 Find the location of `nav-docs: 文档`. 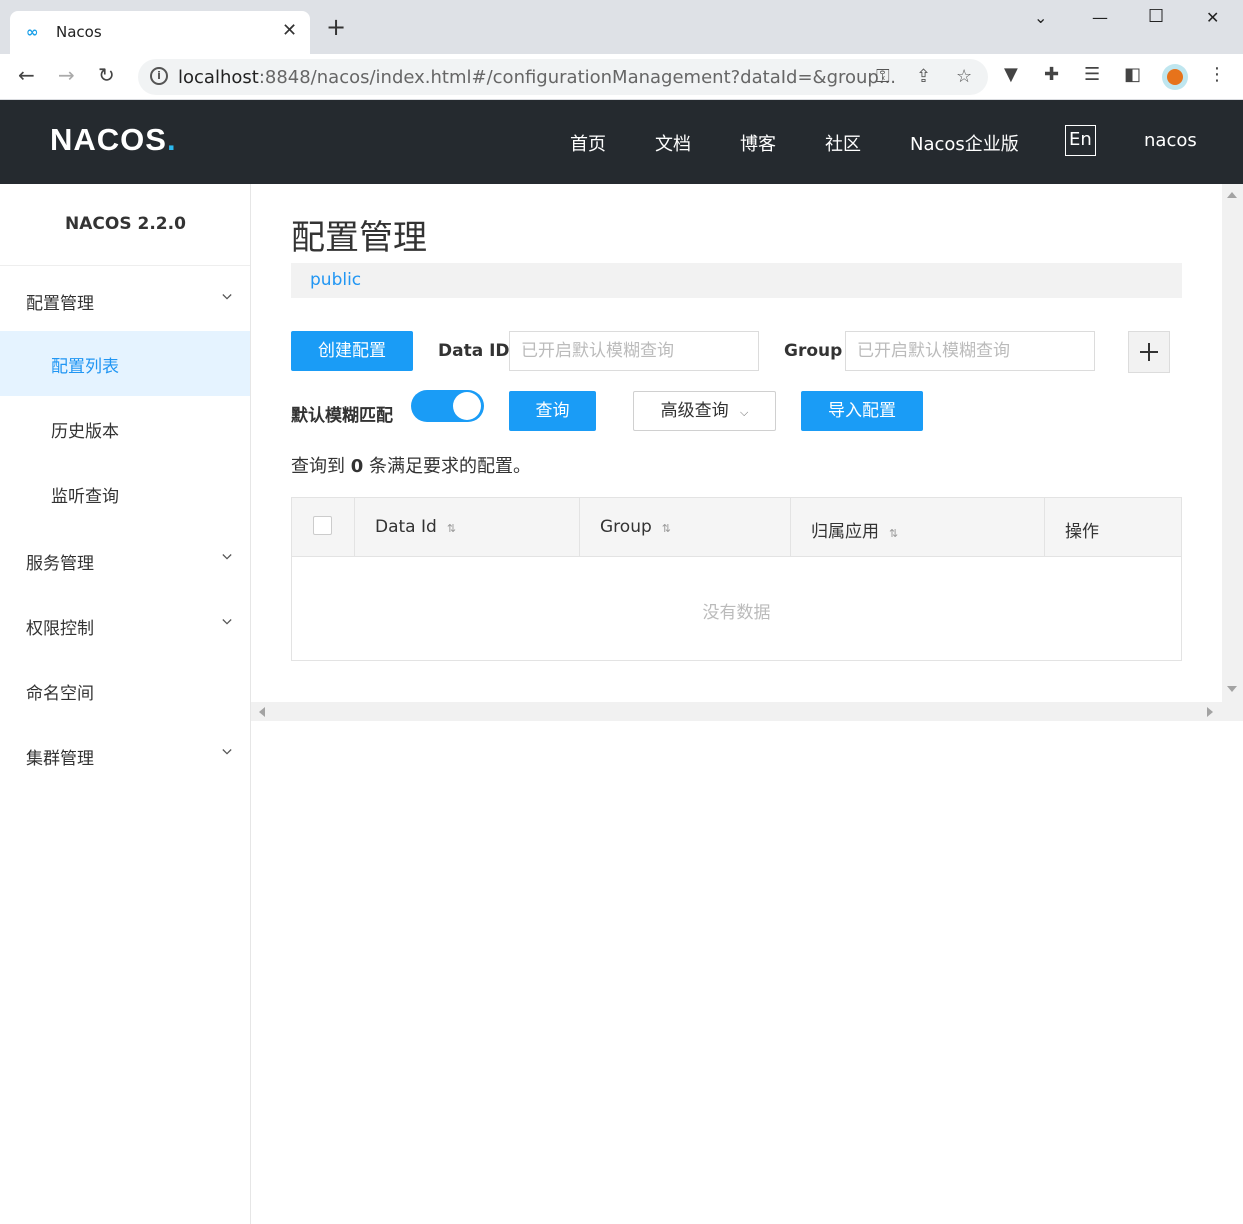

nav-docs: 文档 is located at coordinates (673, 143).